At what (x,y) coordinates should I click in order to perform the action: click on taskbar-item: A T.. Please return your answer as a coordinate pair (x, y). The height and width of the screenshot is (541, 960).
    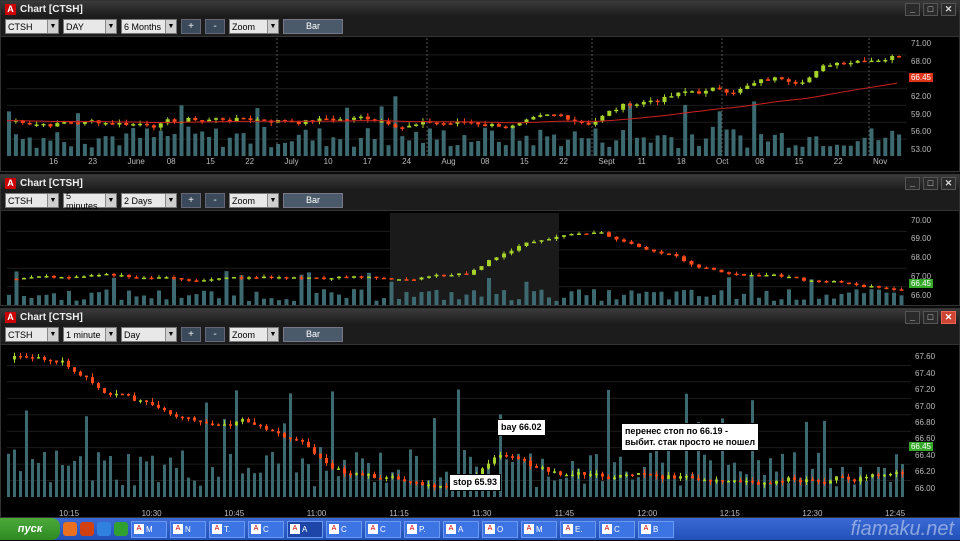
    Looking at the image, I should click on (227, 529).